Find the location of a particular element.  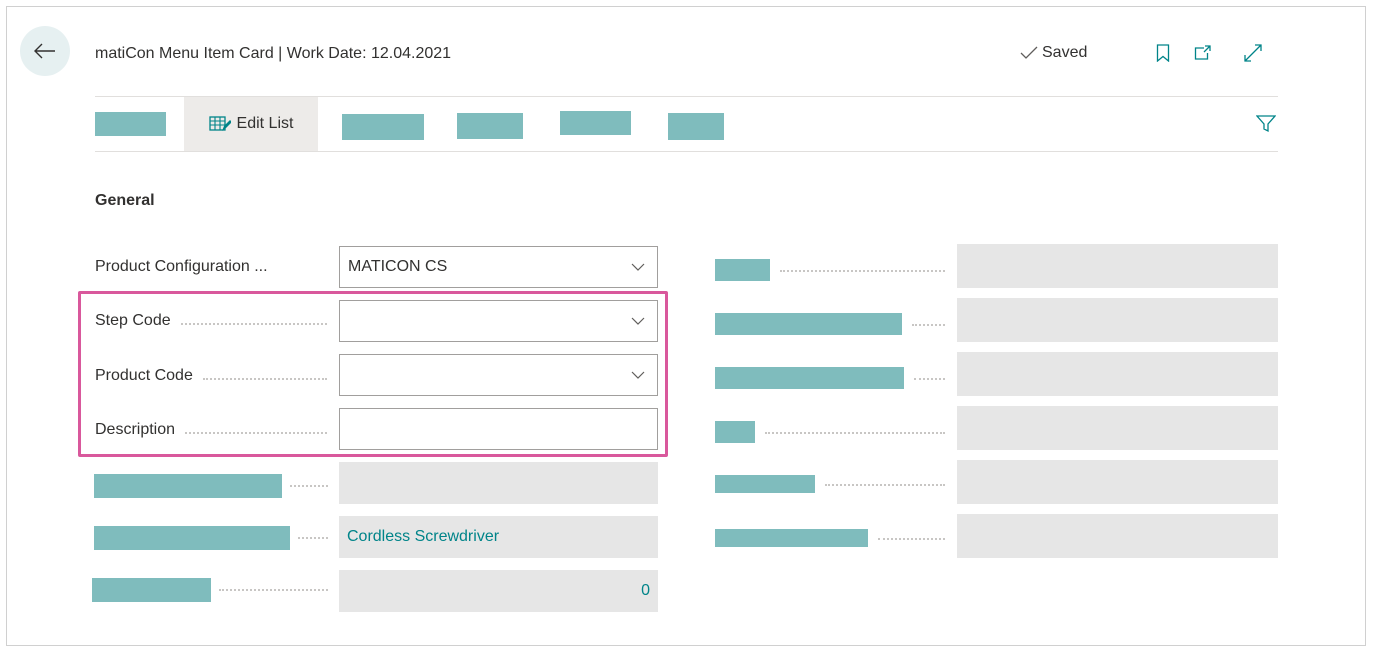

expand-icon is located at coordinates (1253, 53).